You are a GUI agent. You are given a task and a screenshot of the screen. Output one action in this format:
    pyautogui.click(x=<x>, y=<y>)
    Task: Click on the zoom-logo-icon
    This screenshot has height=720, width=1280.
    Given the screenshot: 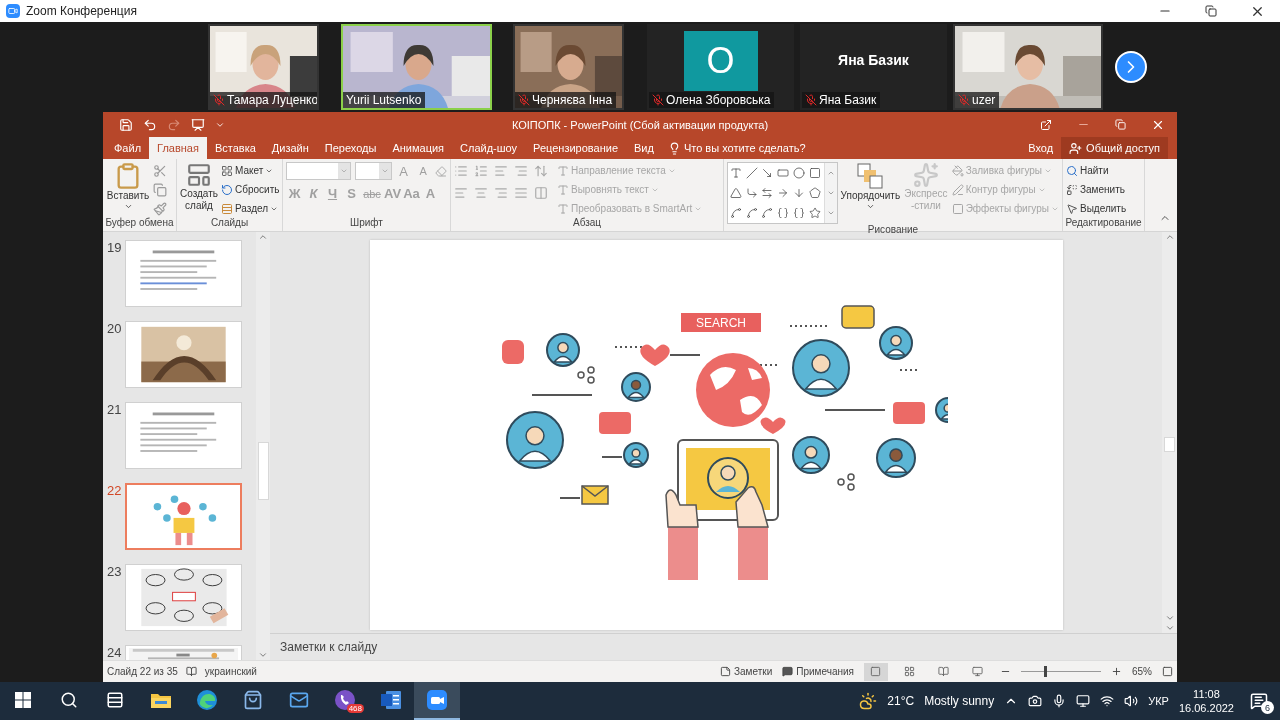 What is the action you would take?
    pyautogui.click(x=13, y=11)
    